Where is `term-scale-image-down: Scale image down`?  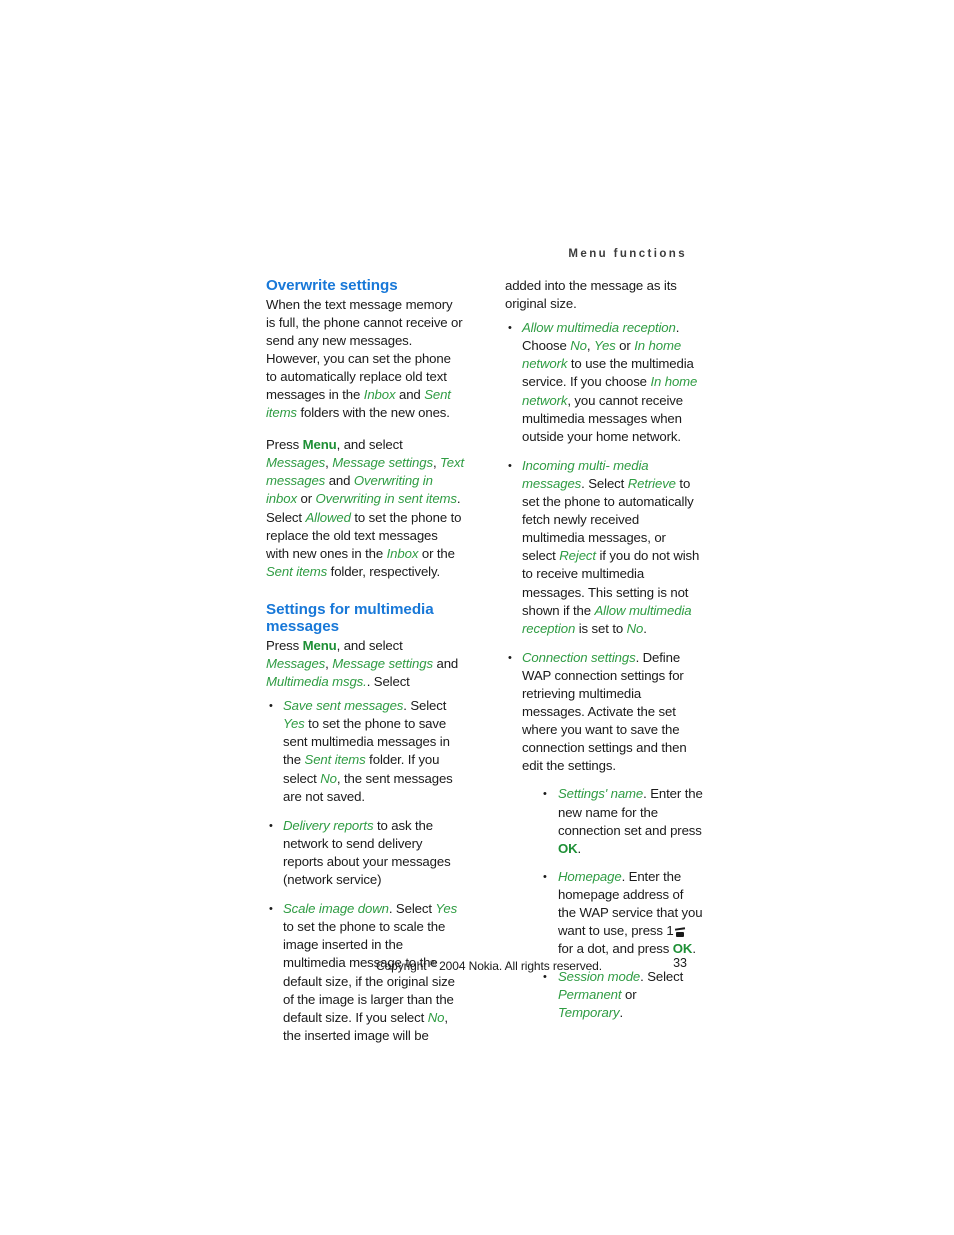
term-scale-image-down: Scale image down is located at coordinates (336, 909).